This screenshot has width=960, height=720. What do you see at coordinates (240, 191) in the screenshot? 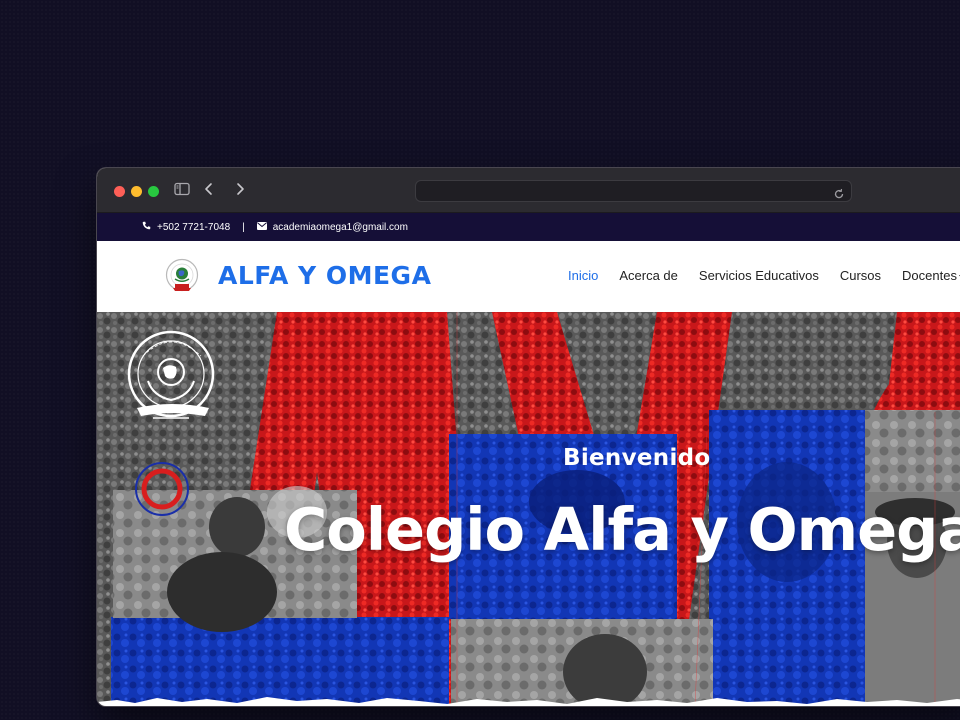
I see `forward-arrow-icon` at bounding box center [240, 191].